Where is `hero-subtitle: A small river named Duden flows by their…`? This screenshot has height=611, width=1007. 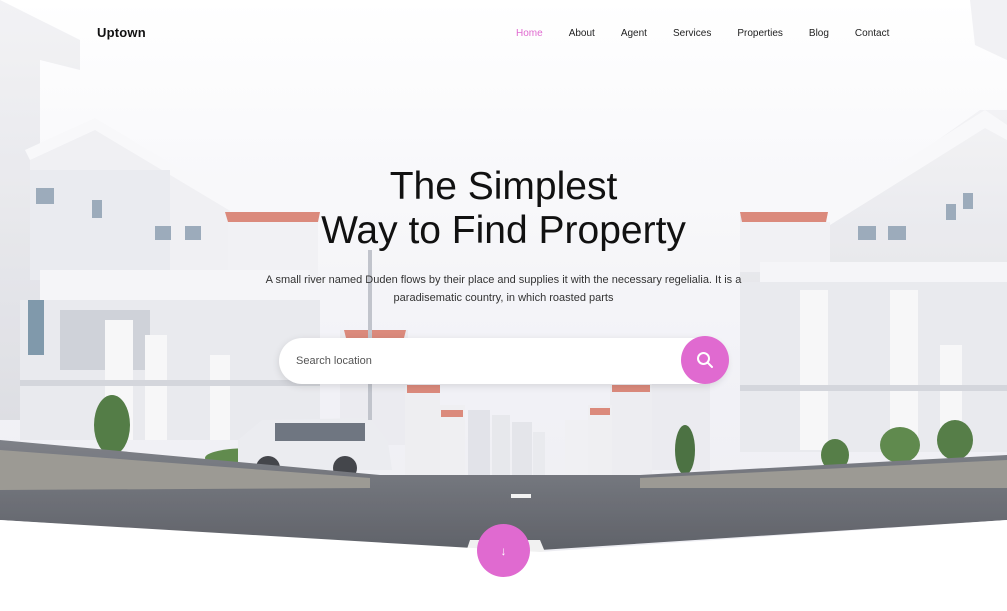 hero-subtitle: A small river named Duden flows by their… is located at coordinates (503, 289).